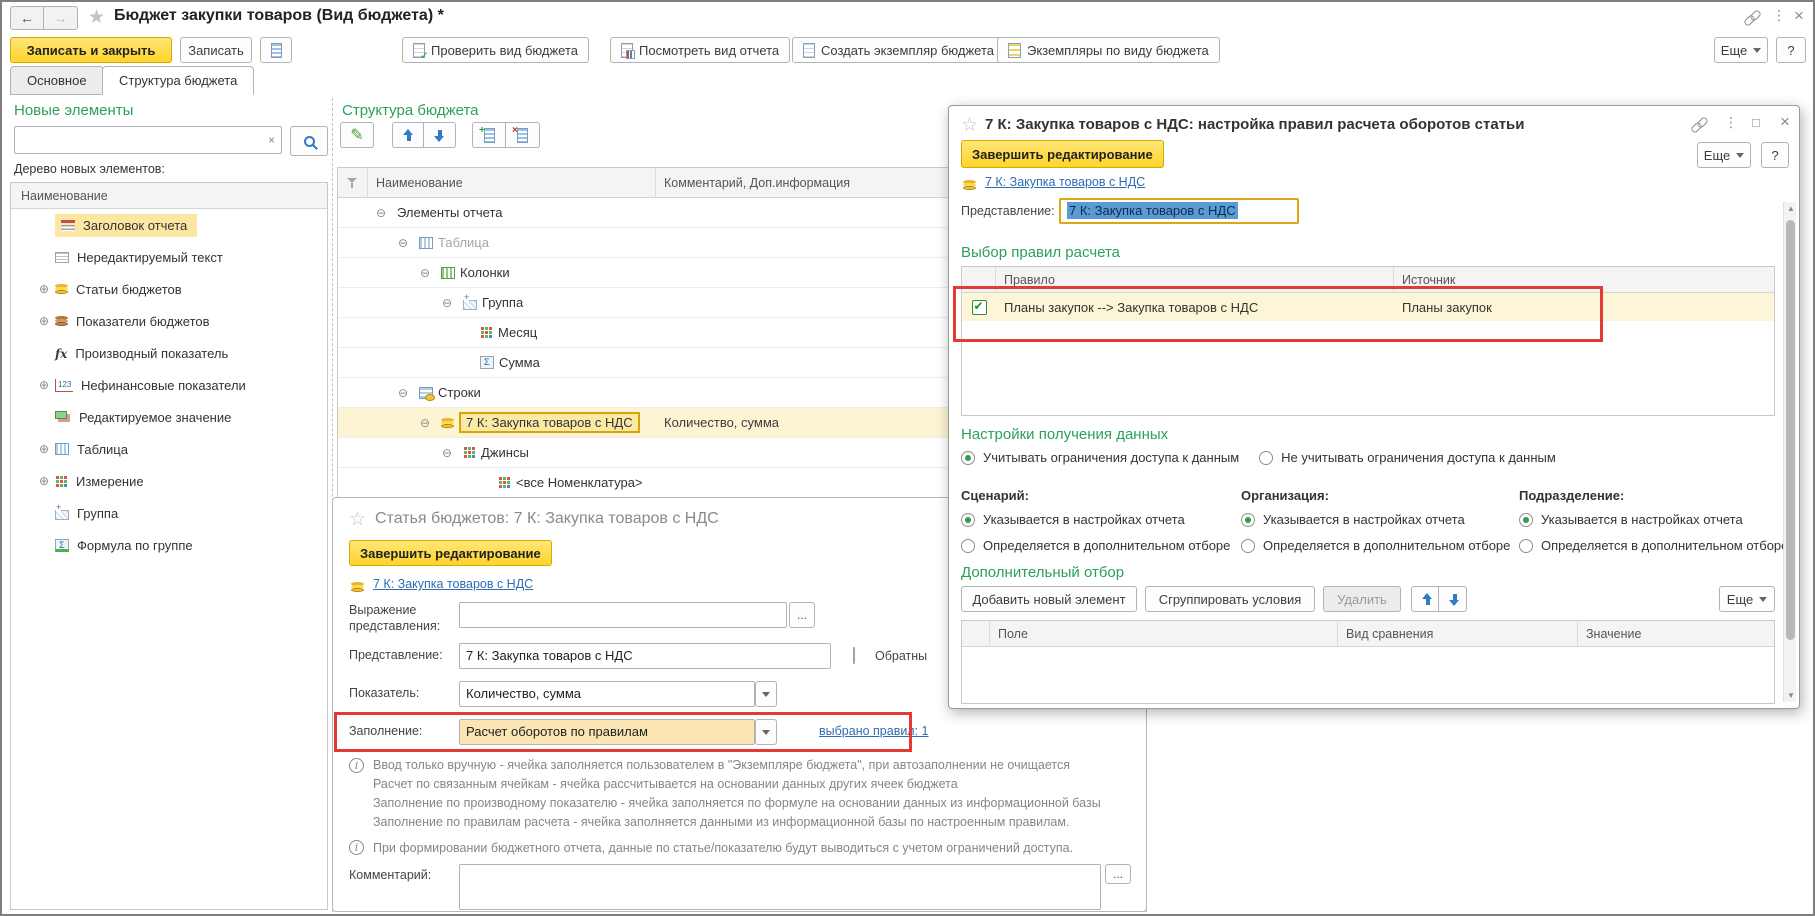  I want to click on tree-item-budget-articles: Статьи бюджетов, so click(169, 289).